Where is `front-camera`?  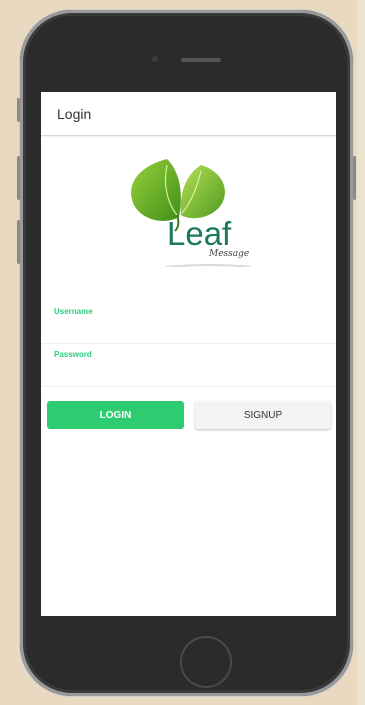 front-camera is located at coordinates (155, 59).